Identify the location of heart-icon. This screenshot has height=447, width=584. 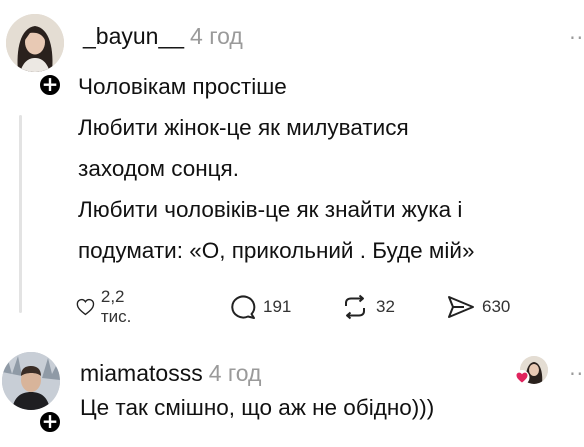
(85, 307).